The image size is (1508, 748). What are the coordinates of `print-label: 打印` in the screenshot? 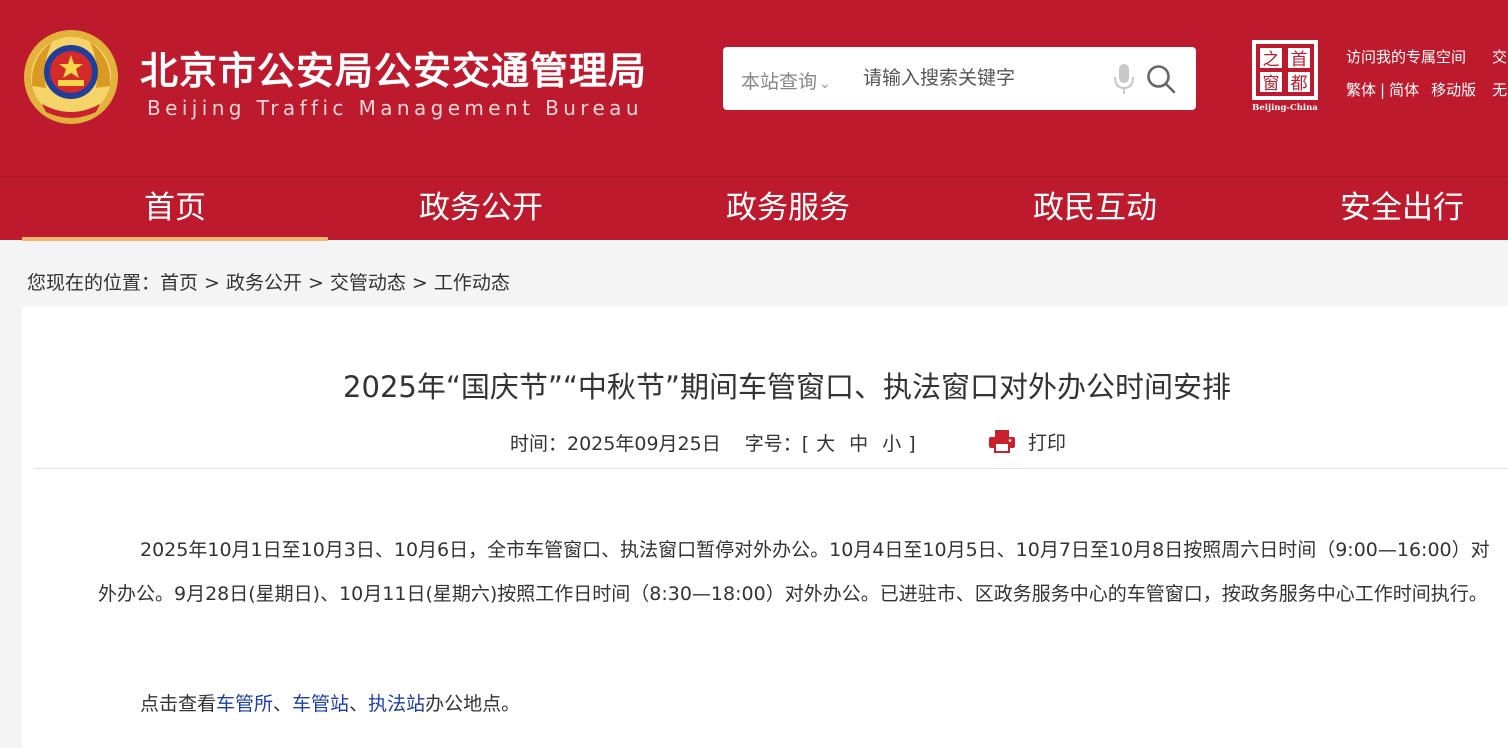 It's located at (1047, 443).